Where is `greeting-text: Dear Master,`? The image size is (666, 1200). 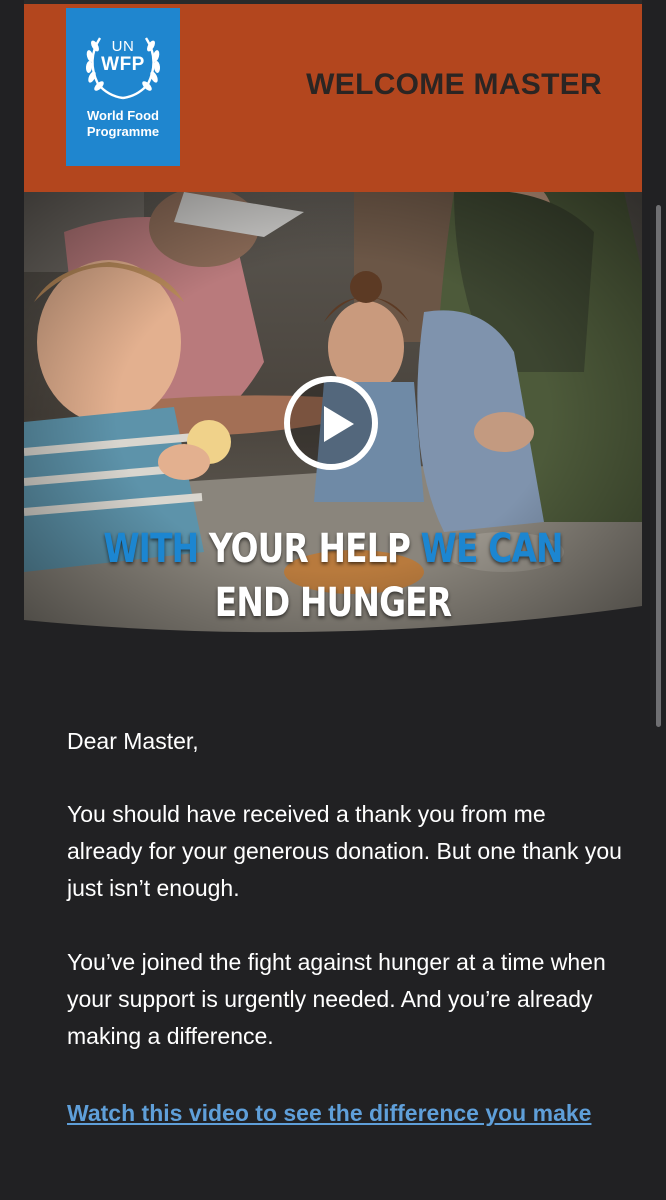 greeting-text: Dear Master, is located at coordinates (133, 741).